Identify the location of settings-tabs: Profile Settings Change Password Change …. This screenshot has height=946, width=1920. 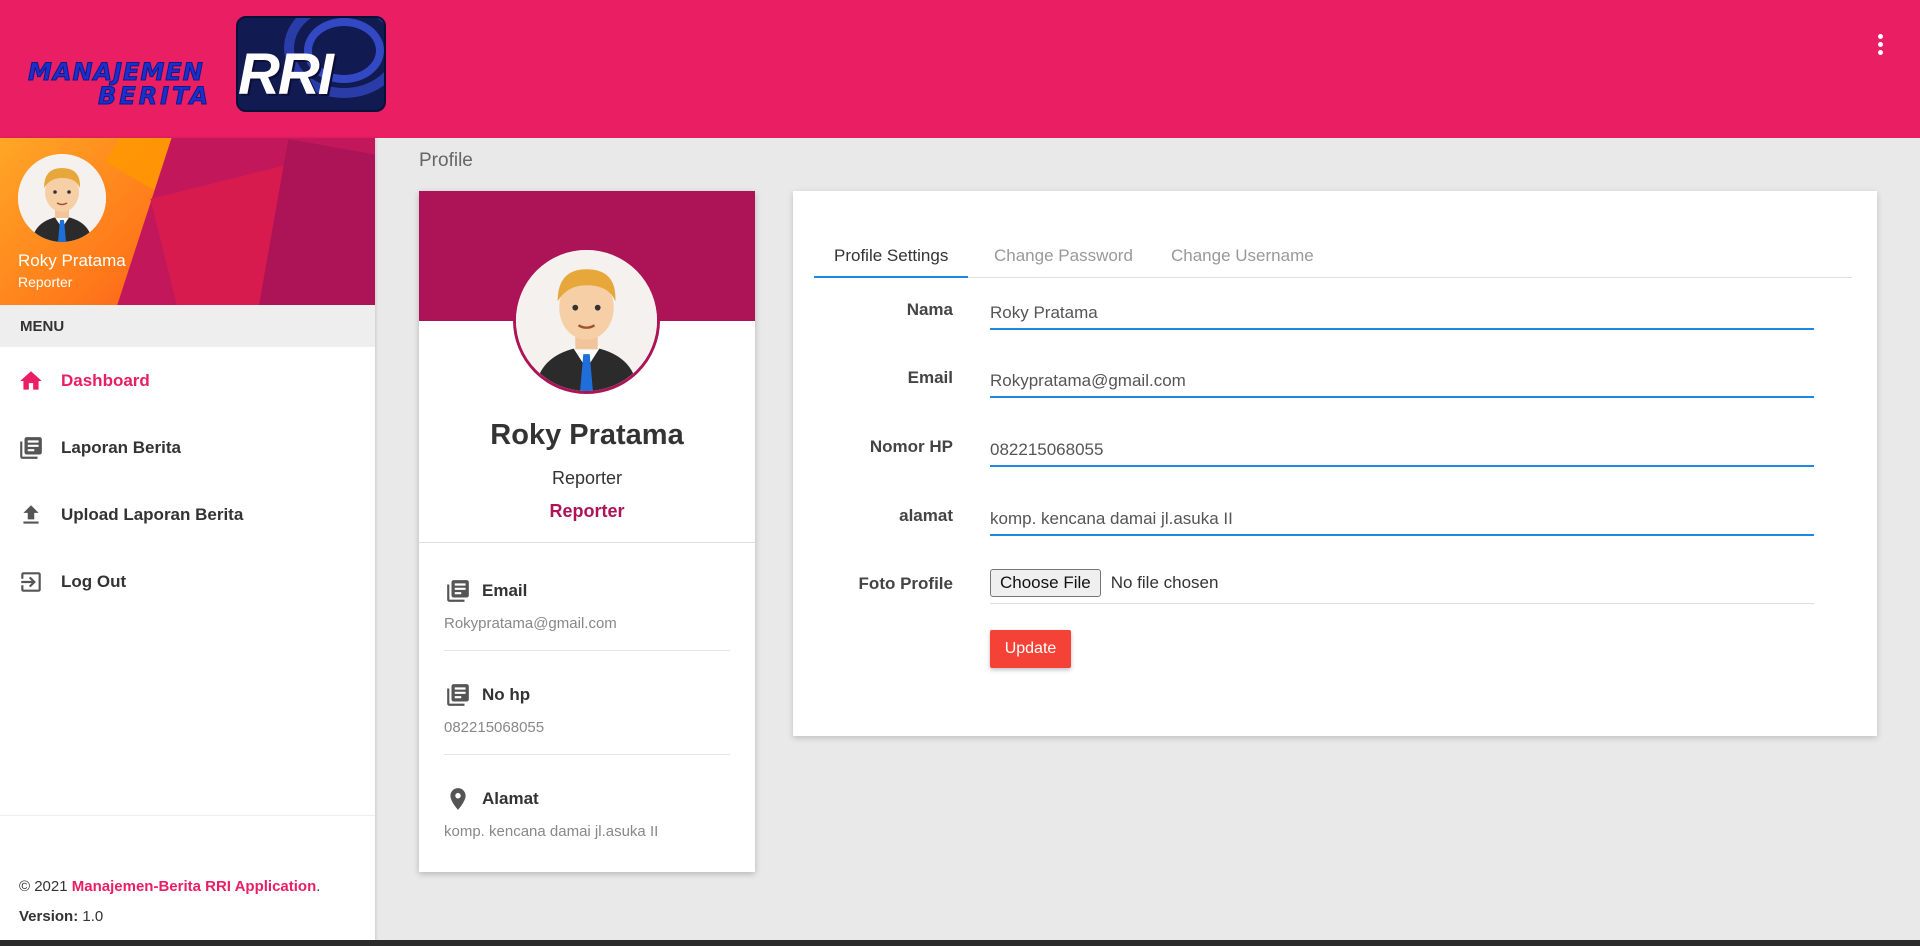
(1333, 253).